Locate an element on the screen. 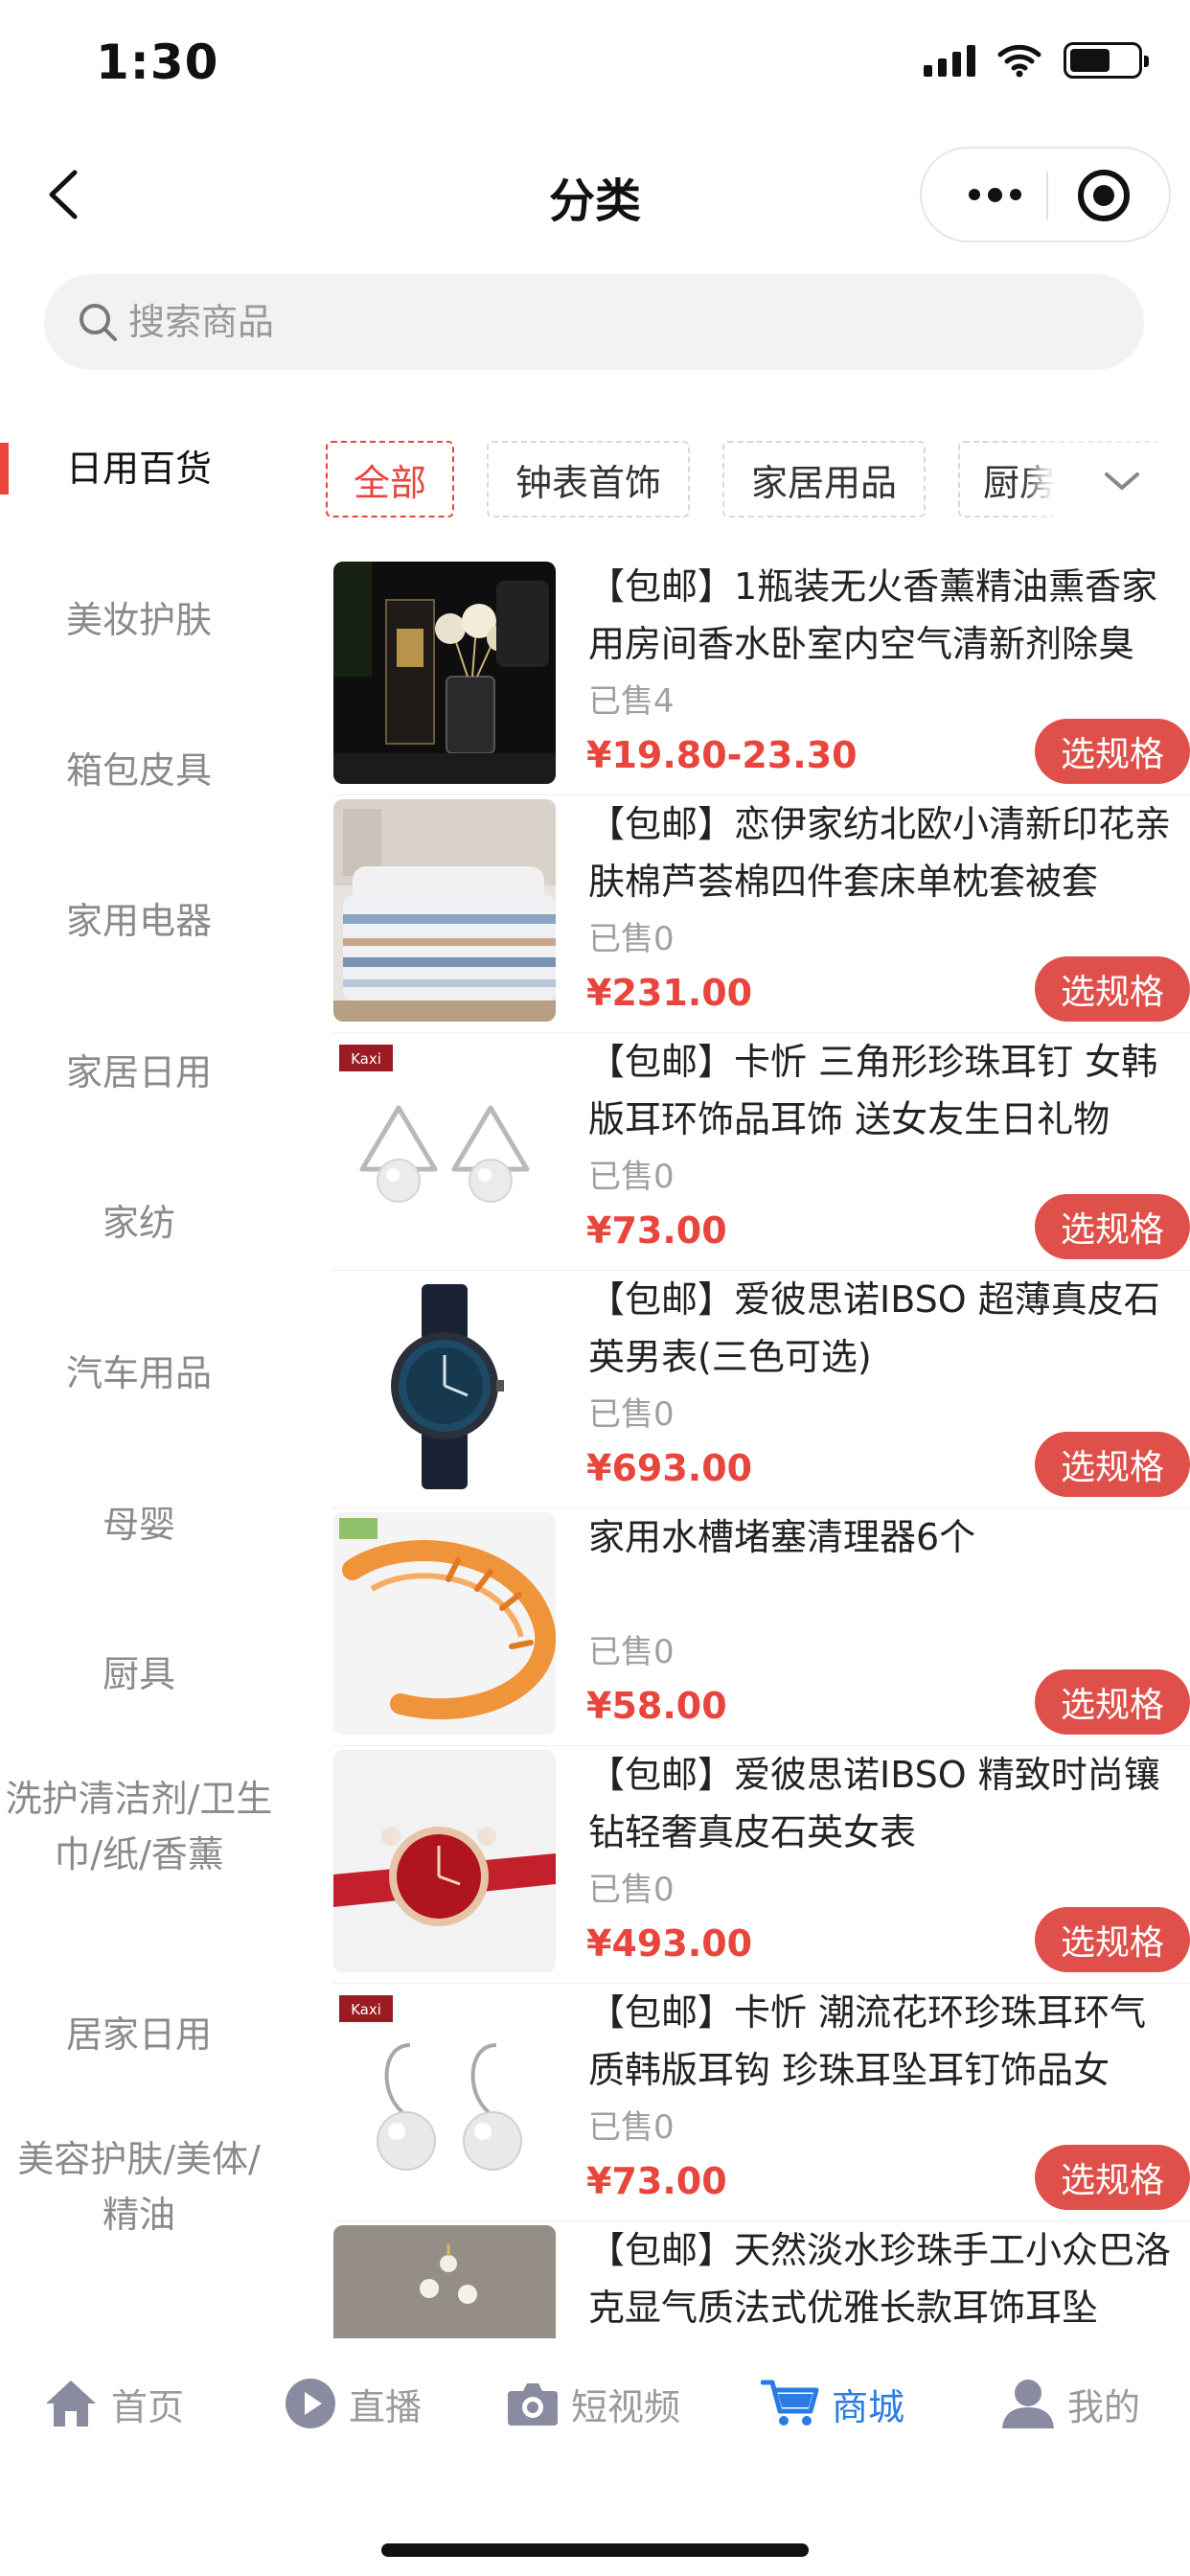  tab-live: 直播 is located at coordinates (353, 2403).